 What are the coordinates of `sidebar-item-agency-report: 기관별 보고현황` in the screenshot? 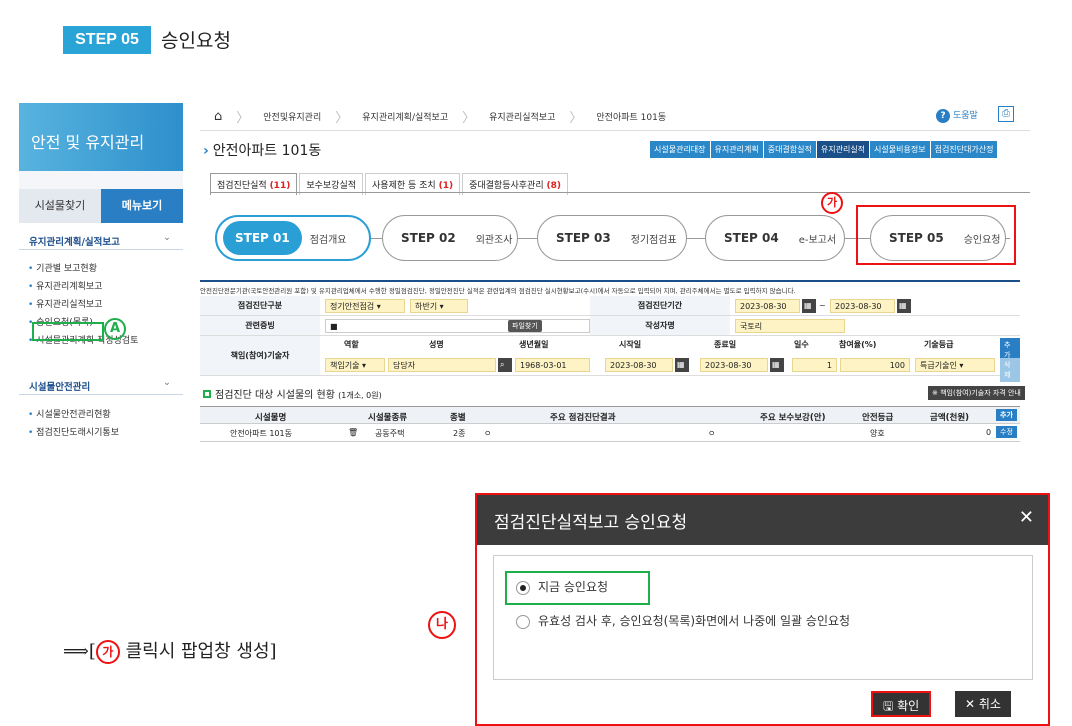 It's located at (103, 269).